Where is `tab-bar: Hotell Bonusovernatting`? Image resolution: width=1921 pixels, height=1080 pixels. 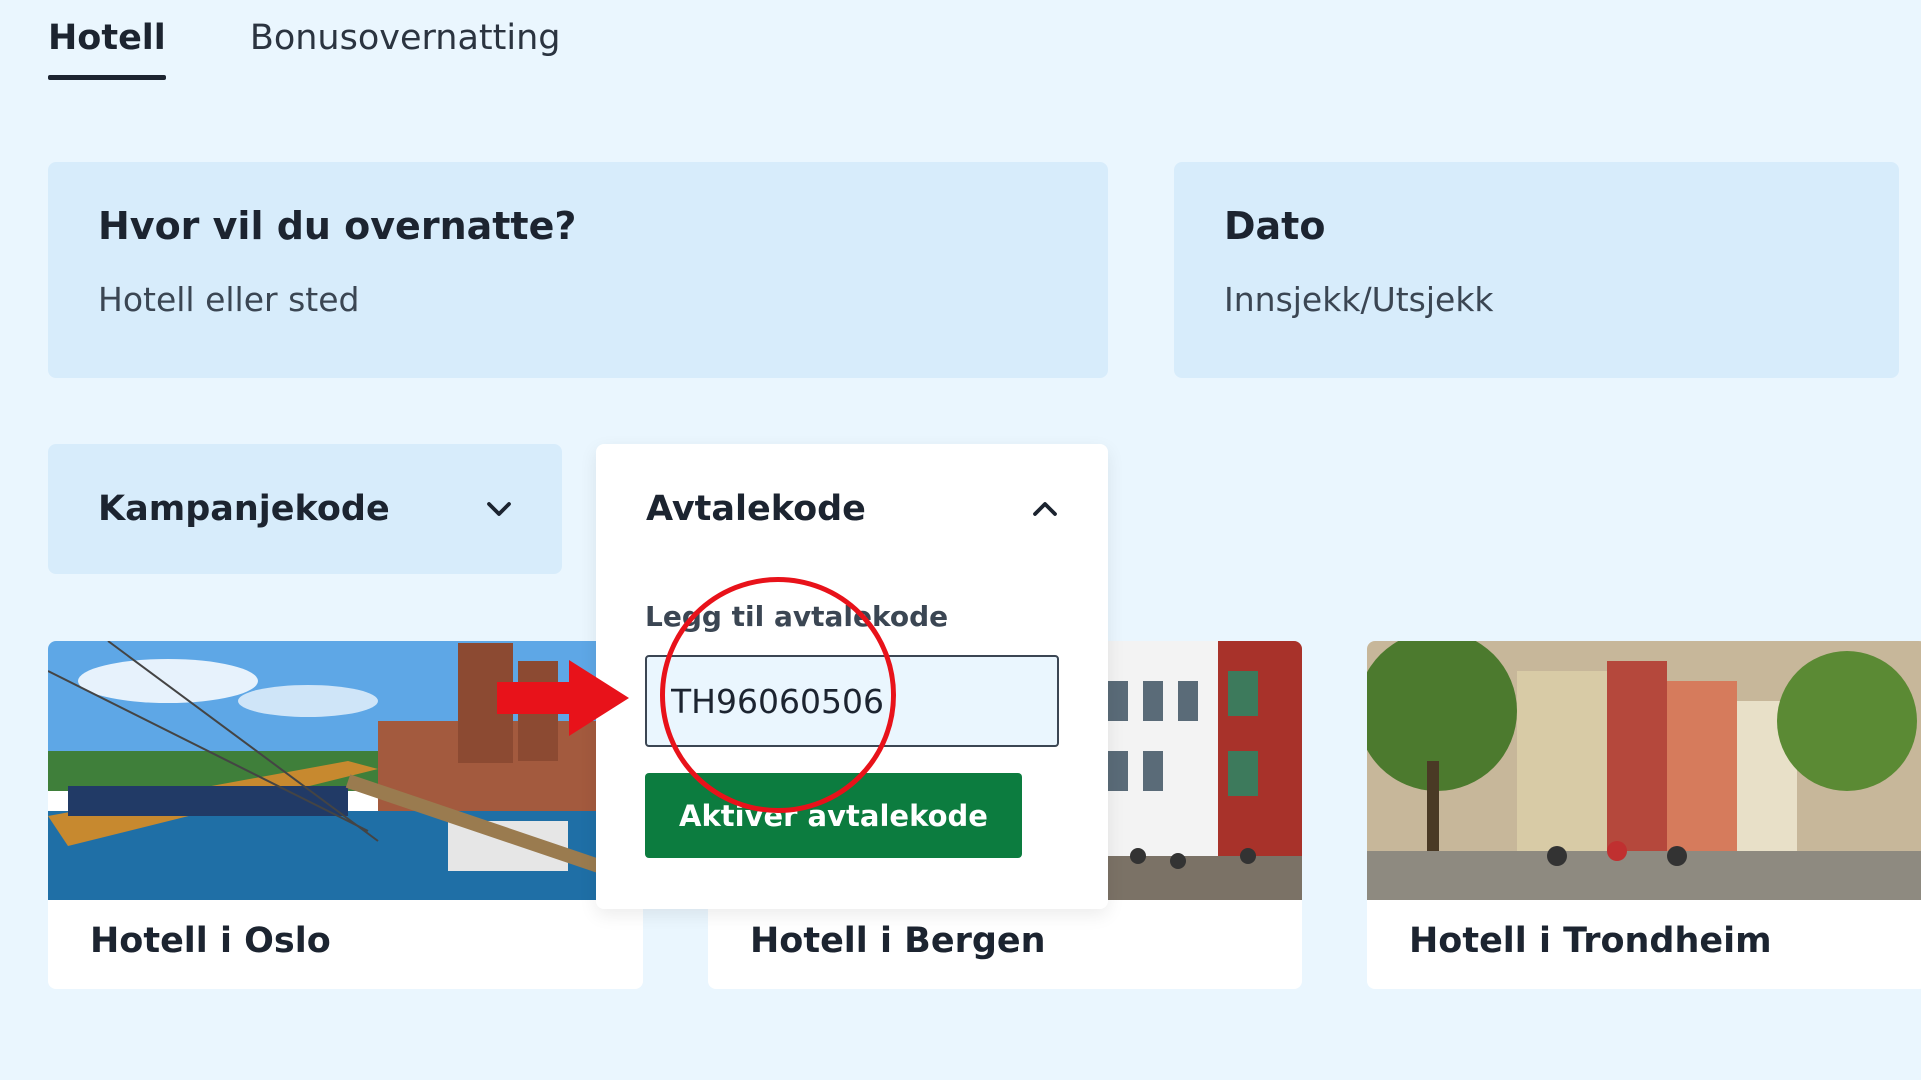 tab-bar: Hotell Bonusovernatting is located at coordinates (304, 49).